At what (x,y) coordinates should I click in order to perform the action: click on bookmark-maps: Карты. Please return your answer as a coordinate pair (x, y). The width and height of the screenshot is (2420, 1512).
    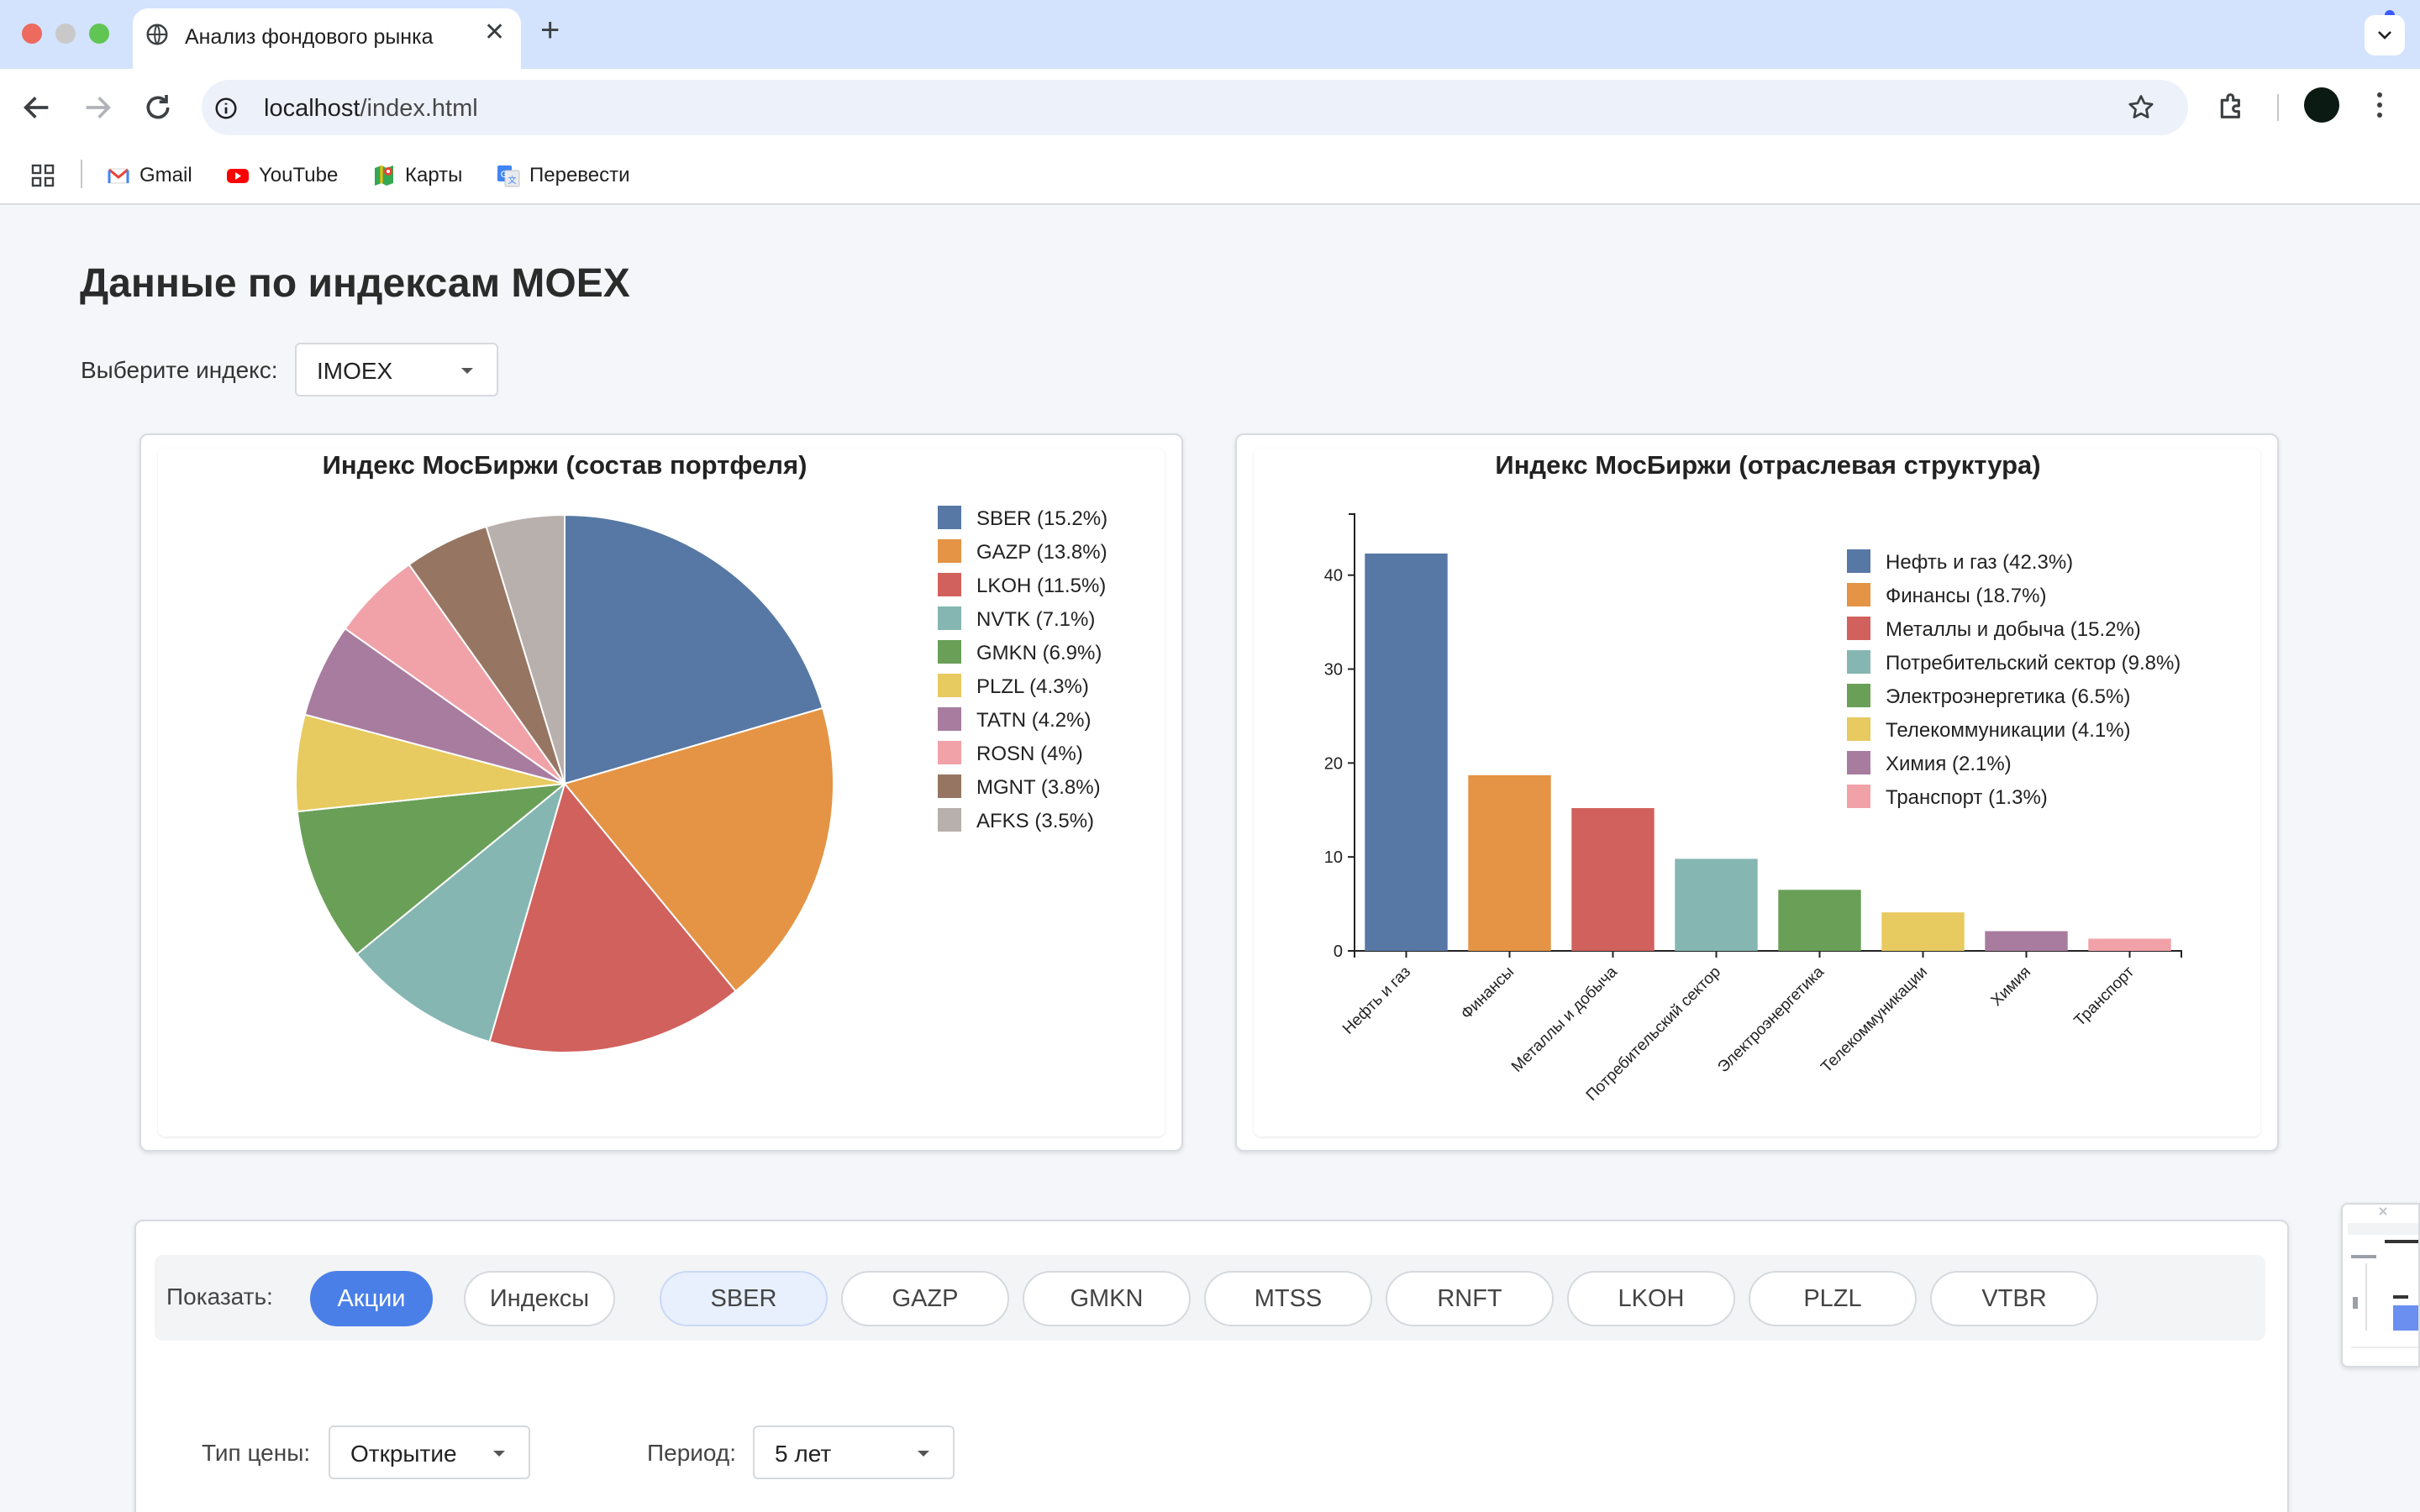
    Looking at the image, I should click on (416, 175).